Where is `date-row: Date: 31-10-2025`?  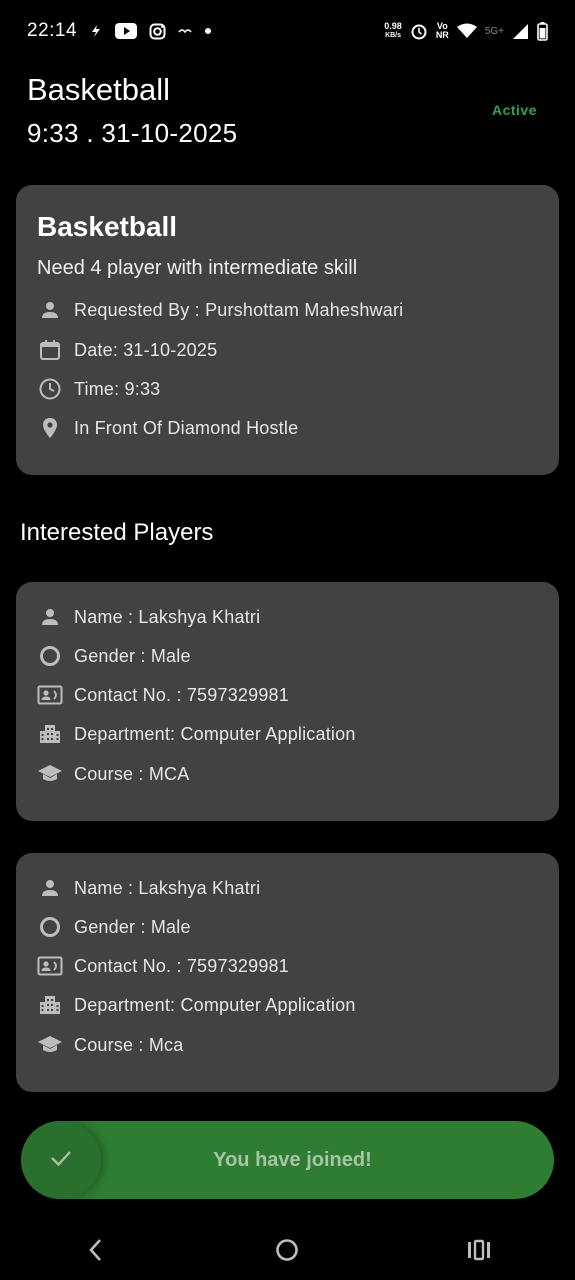
date-row: Date: 31-10-2025 is located at coordinates (127, 350).